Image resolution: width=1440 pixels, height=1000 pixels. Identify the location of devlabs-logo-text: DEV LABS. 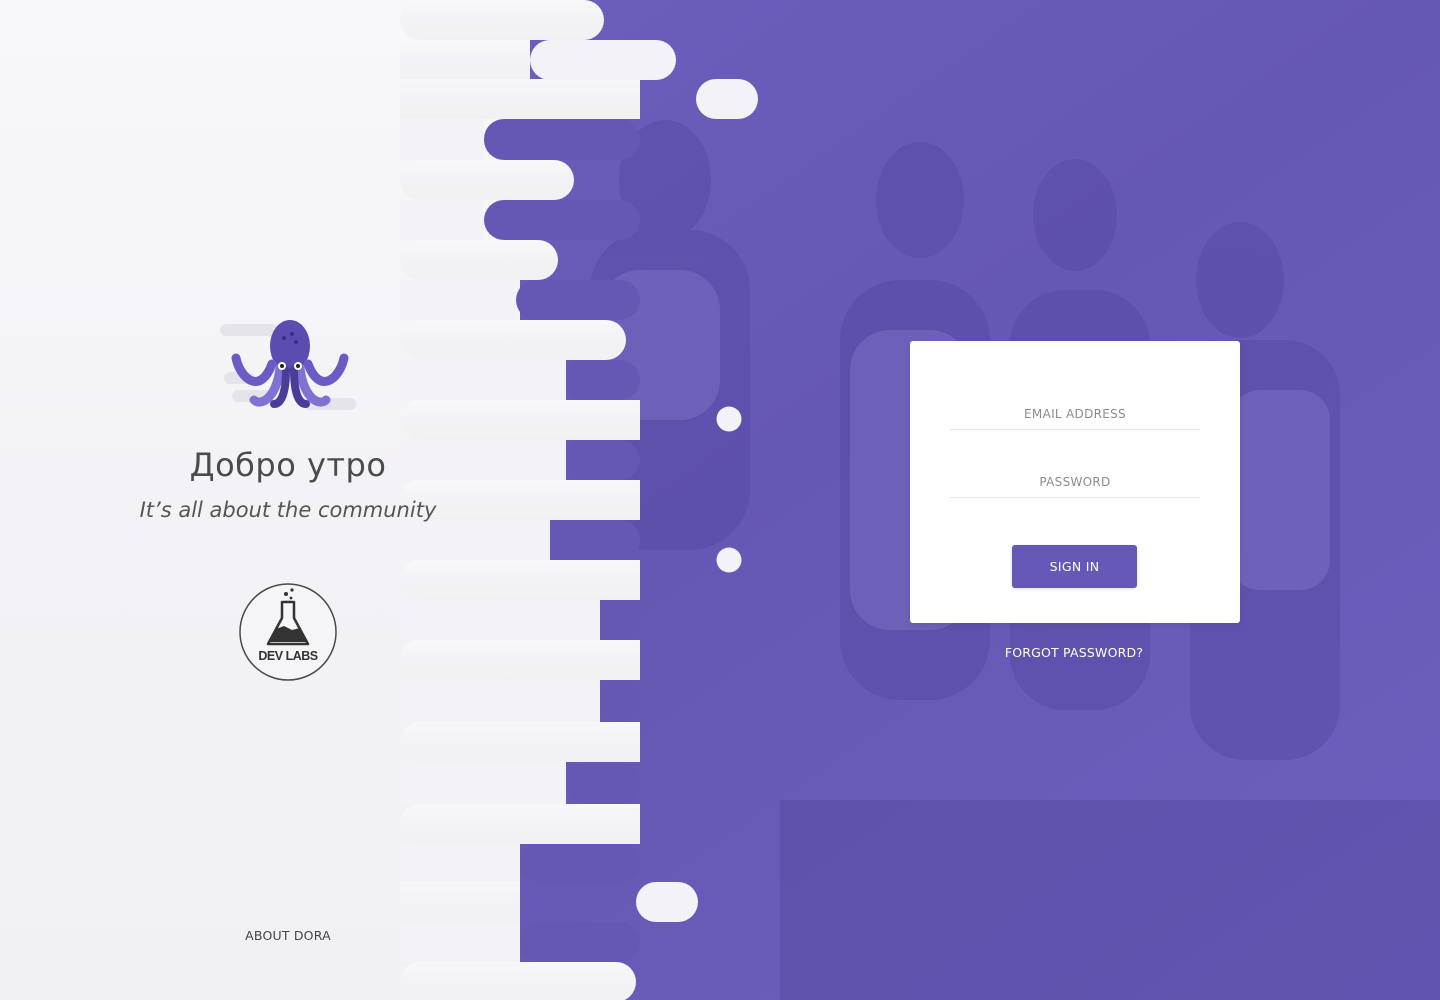
(287, 656).